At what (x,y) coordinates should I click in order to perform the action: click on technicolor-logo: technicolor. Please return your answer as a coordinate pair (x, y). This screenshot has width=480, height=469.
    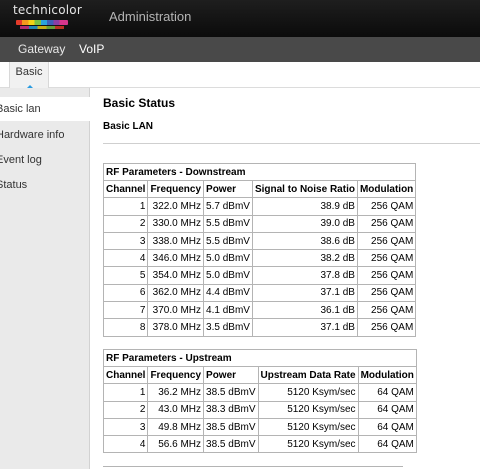
    Looking at the image, I should click on (46, 18).